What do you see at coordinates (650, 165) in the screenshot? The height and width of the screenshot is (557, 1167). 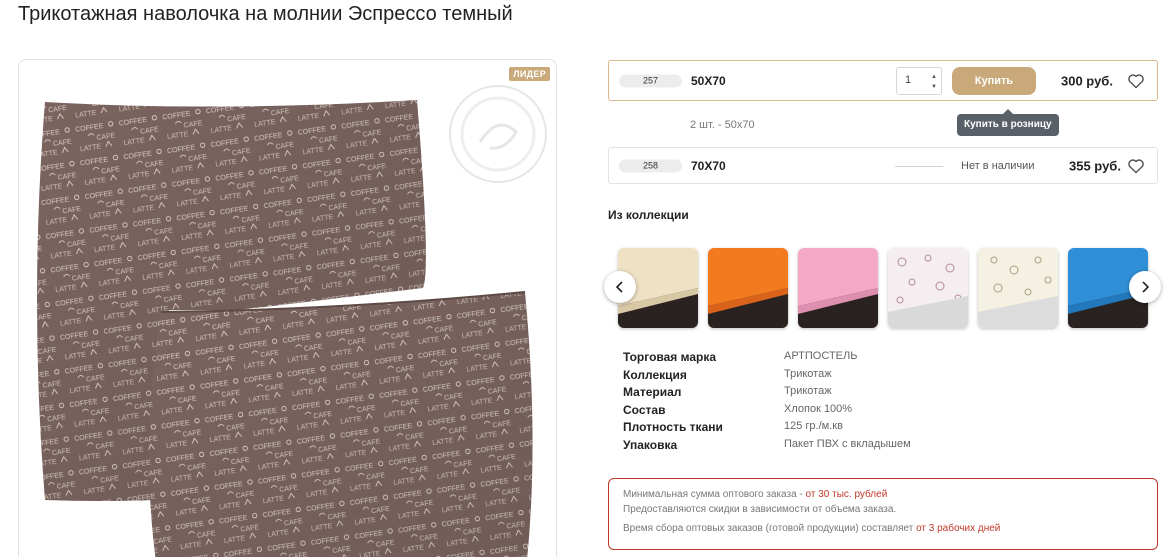 I see `variant-code-badge: 258` at bounding box center [650, 165].